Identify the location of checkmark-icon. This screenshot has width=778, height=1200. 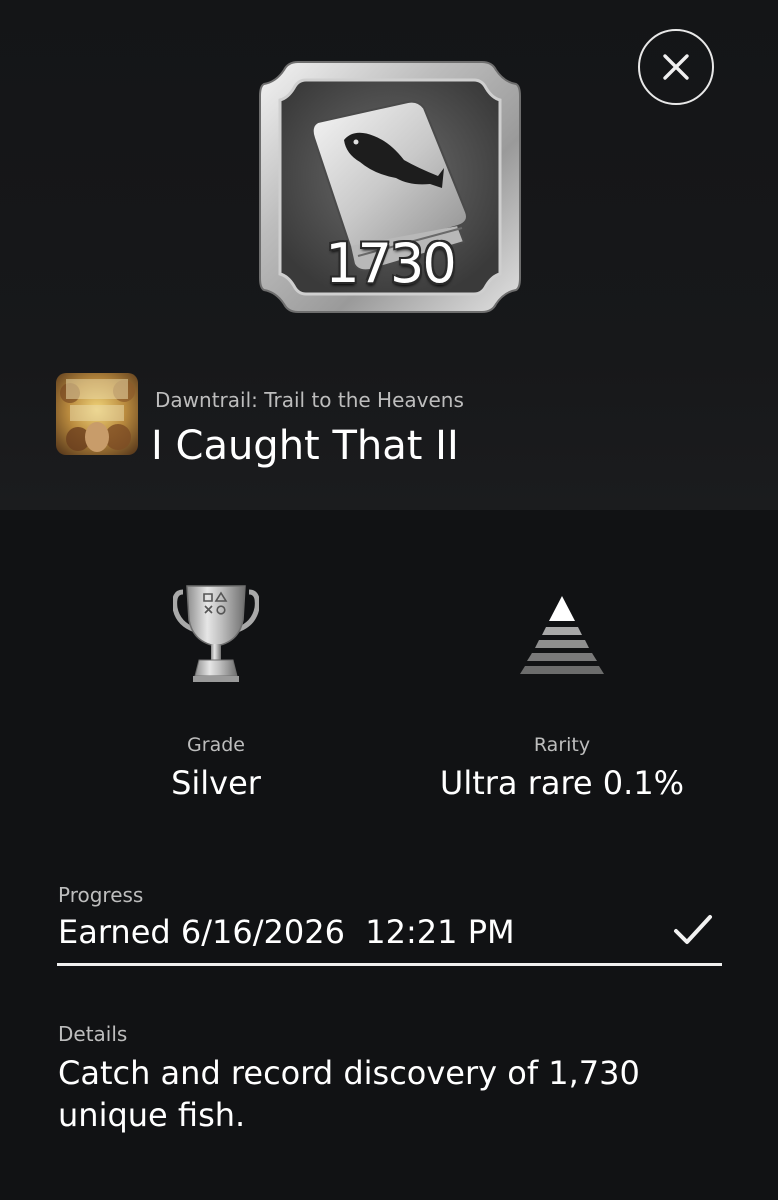
(693, 929).